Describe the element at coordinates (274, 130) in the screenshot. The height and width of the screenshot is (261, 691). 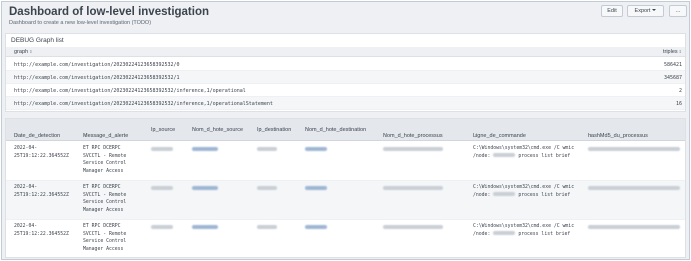
I see `column-header-label: Ip_destination` at that location.